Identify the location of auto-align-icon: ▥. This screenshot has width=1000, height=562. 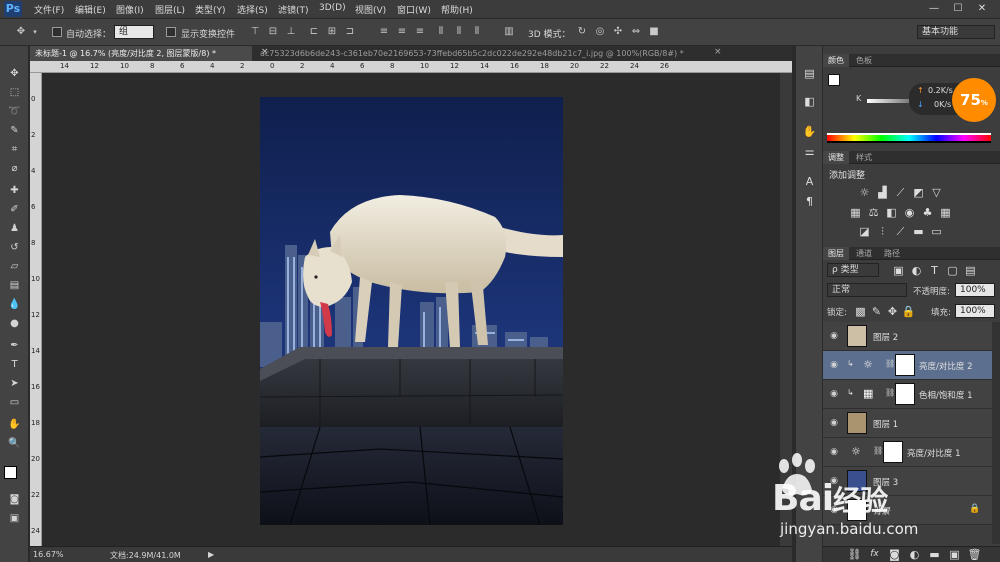
(509, 32).